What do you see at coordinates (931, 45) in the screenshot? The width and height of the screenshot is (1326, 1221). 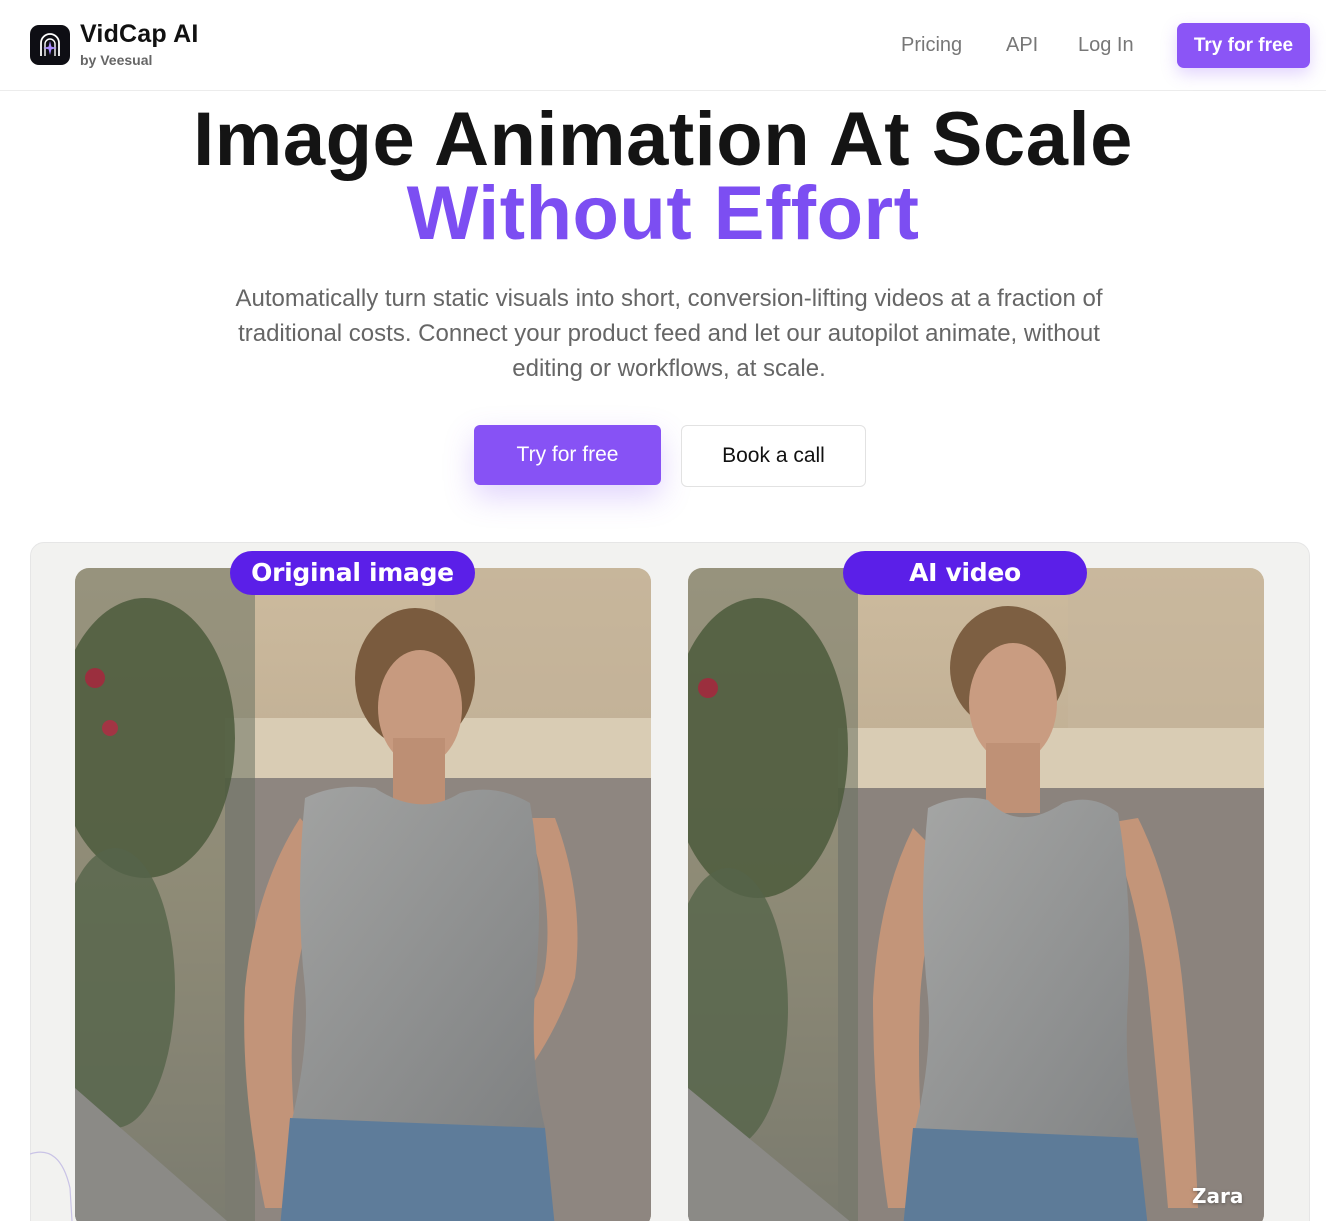 I see `nav-pricing-link: Pricing` at bounding box center [931, 45].